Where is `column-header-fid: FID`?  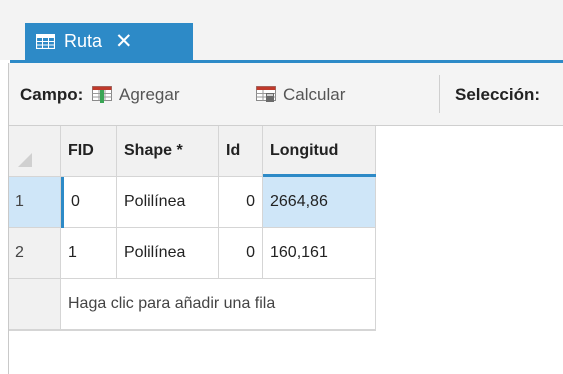
column-header-fid: FID is located at coordinates (89, 151).